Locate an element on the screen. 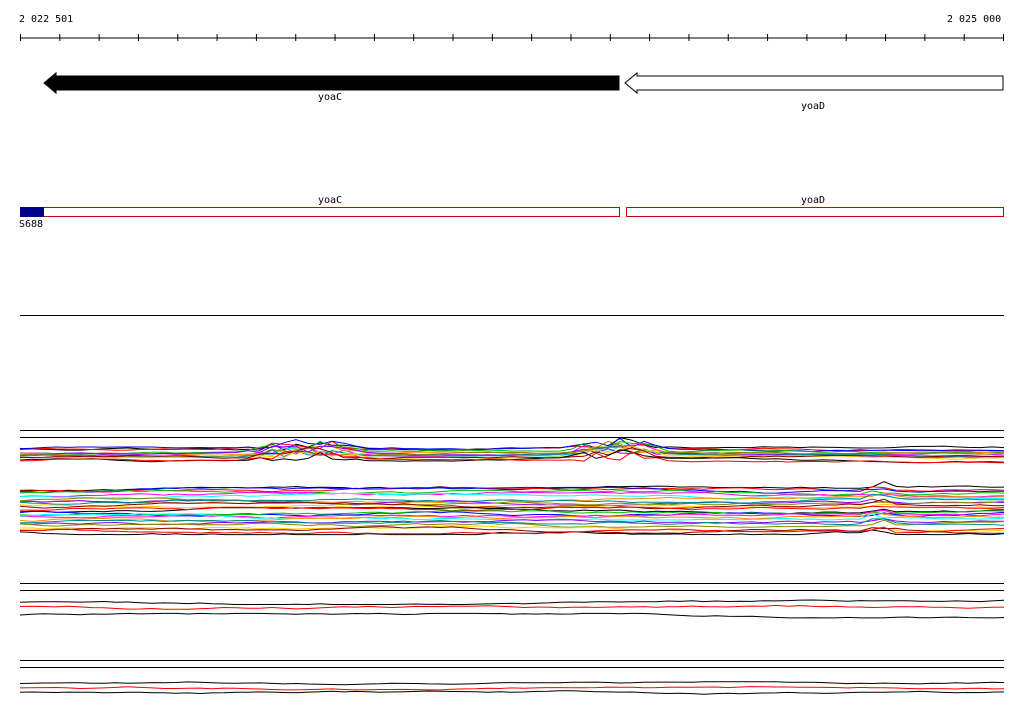 The width and height of the screenshot is (1024, 714). gene-arrow-yoaD is located at coordinates (814, 83).